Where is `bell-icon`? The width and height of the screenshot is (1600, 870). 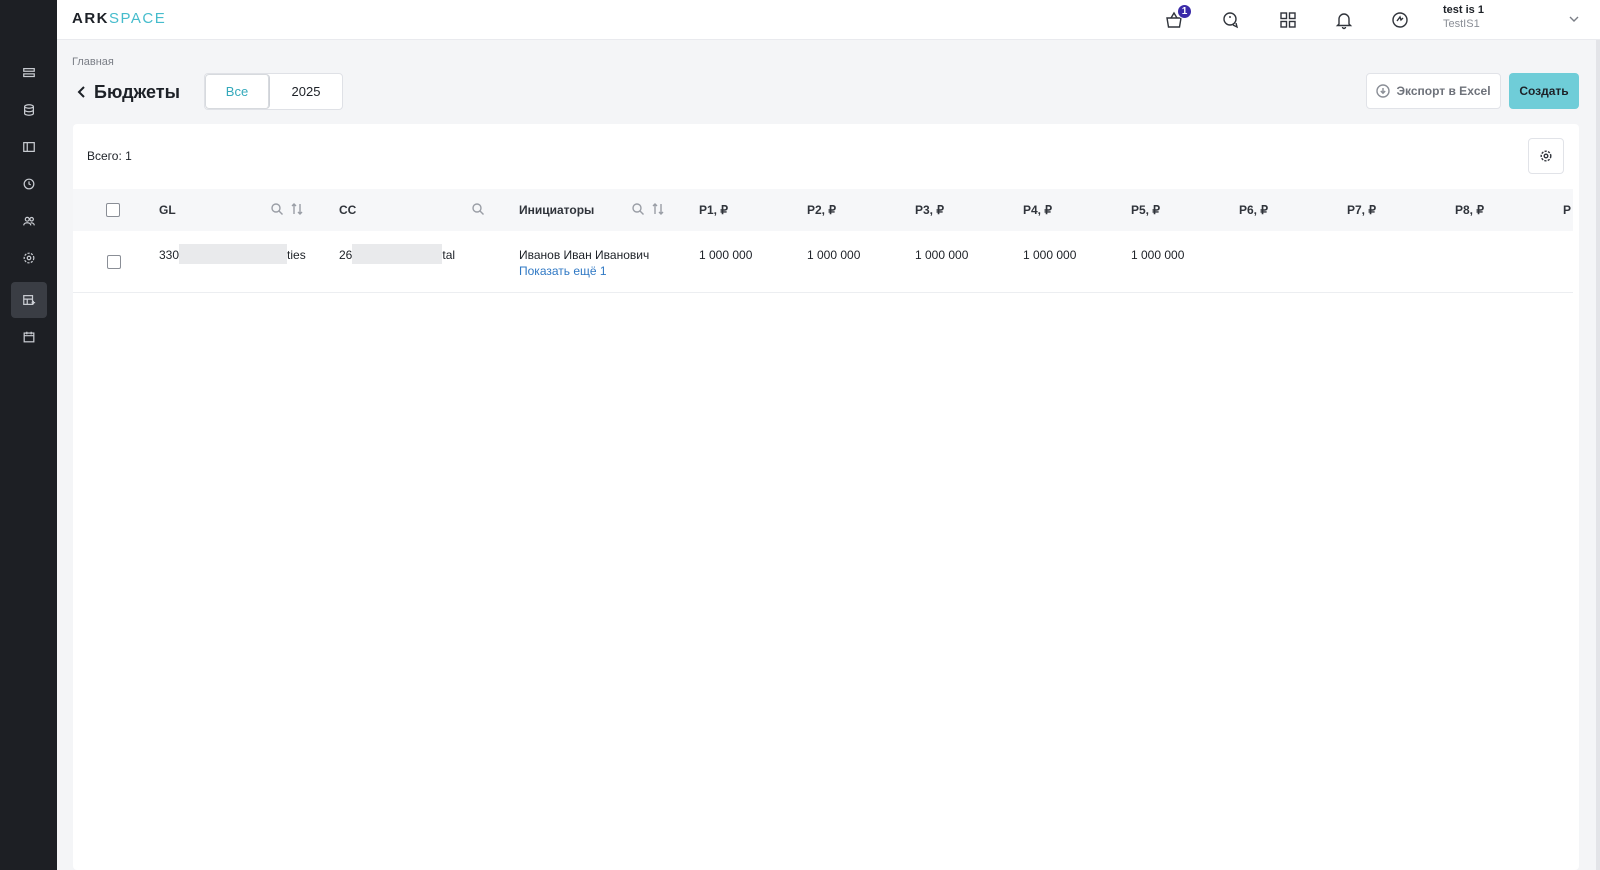 bell-icon is located at coordinates (1344, 21).